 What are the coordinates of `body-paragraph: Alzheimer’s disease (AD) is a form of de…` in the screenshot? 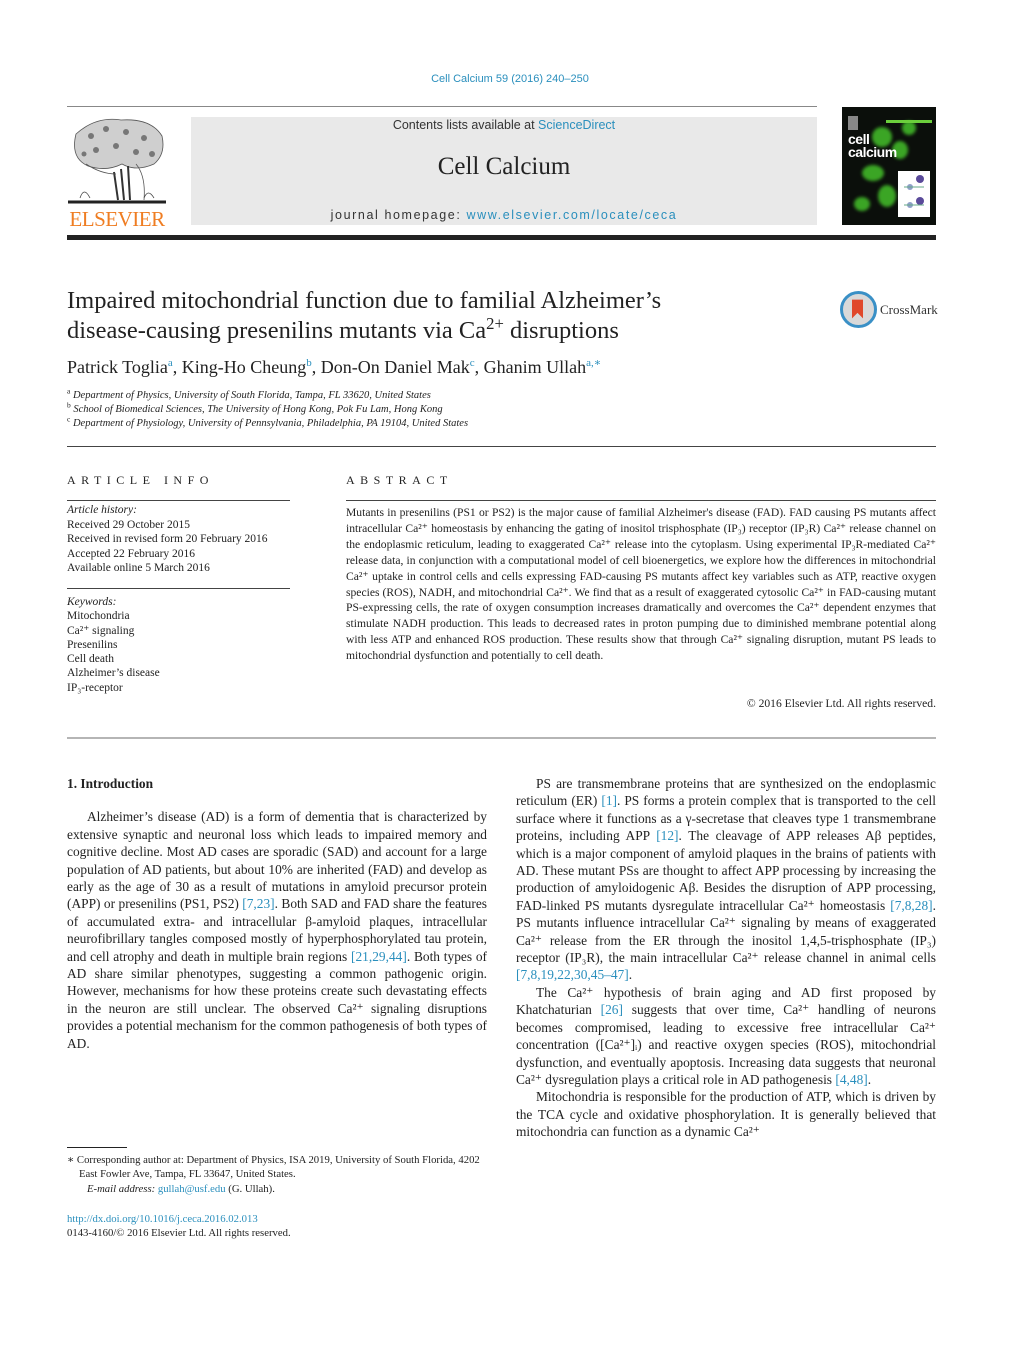 It's located at (277, 930).